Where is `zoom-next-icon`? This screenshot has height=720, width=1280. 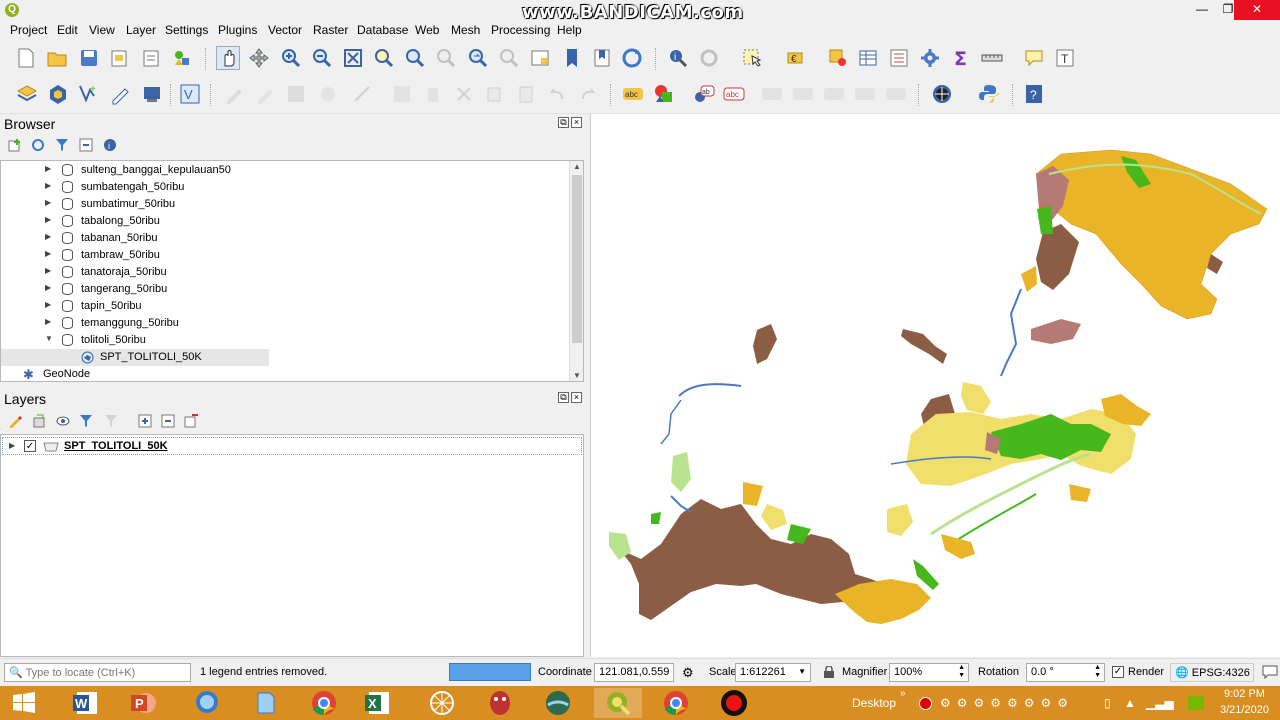
zoom-next-icon is located at coordinates (509, 58).